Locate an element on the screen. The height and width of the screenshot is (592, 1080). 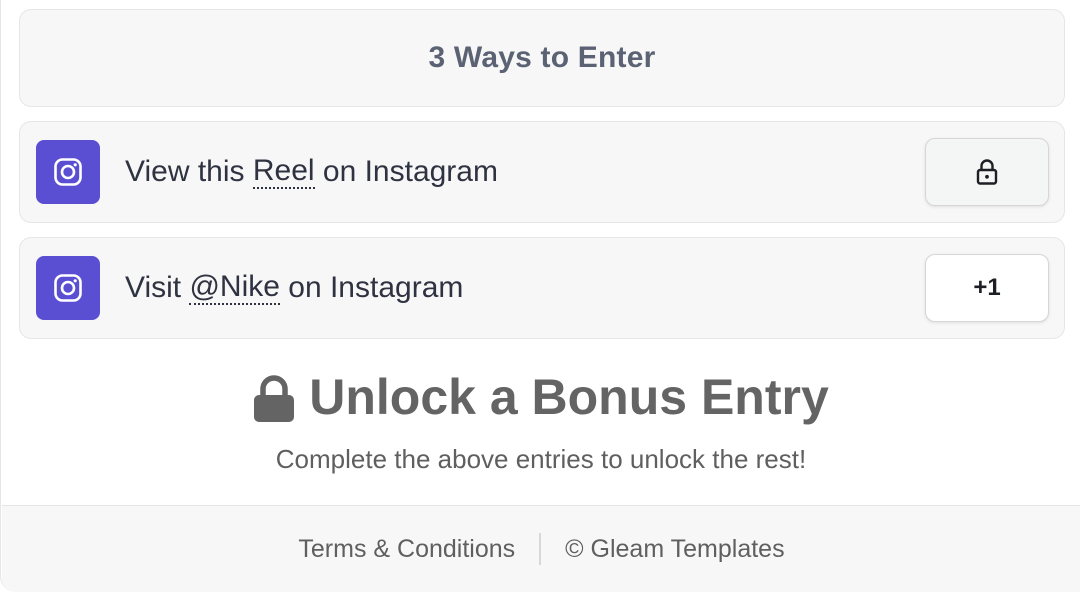
entry-count-title: 3 Ways to Enter is located at coordinates (542, 57).